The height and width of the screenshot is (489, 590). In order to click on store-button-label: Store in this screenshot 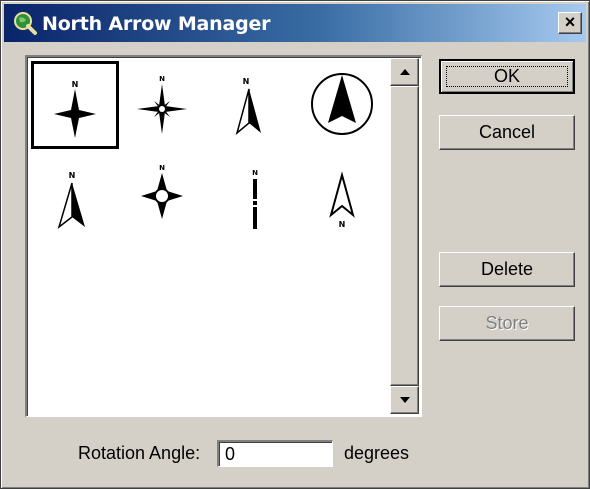, I will do `click(507, 323)`.